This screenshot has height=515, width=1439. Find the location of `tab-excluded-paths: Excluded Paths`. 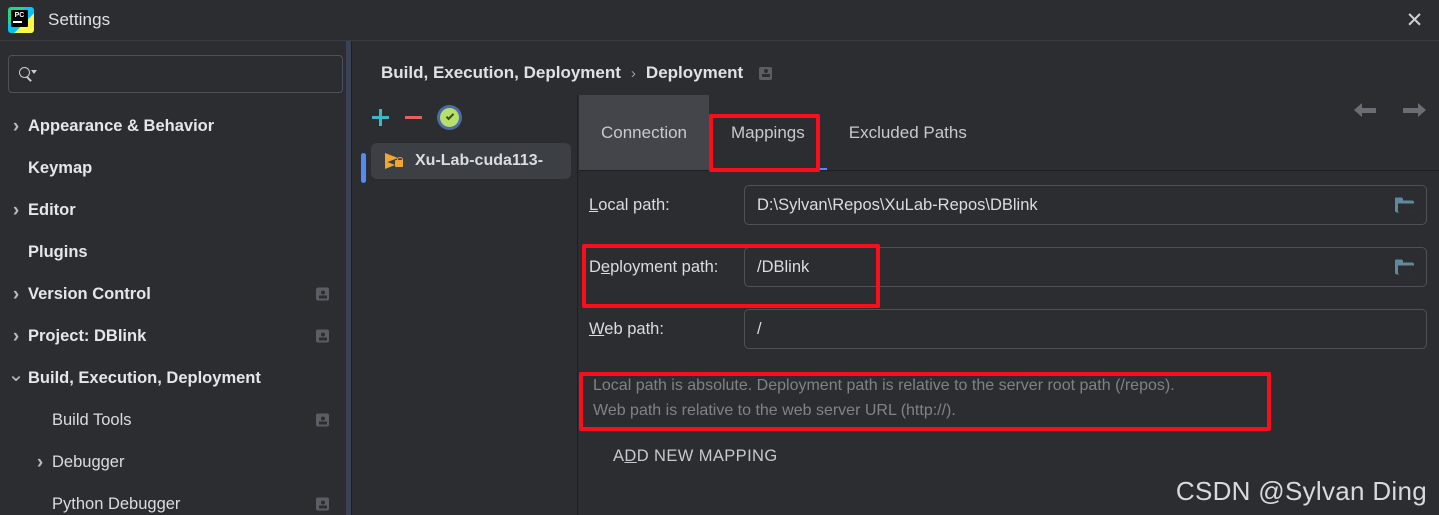

tab-excluded-paths: Excluded Paths is located at coordinates (908, 133).